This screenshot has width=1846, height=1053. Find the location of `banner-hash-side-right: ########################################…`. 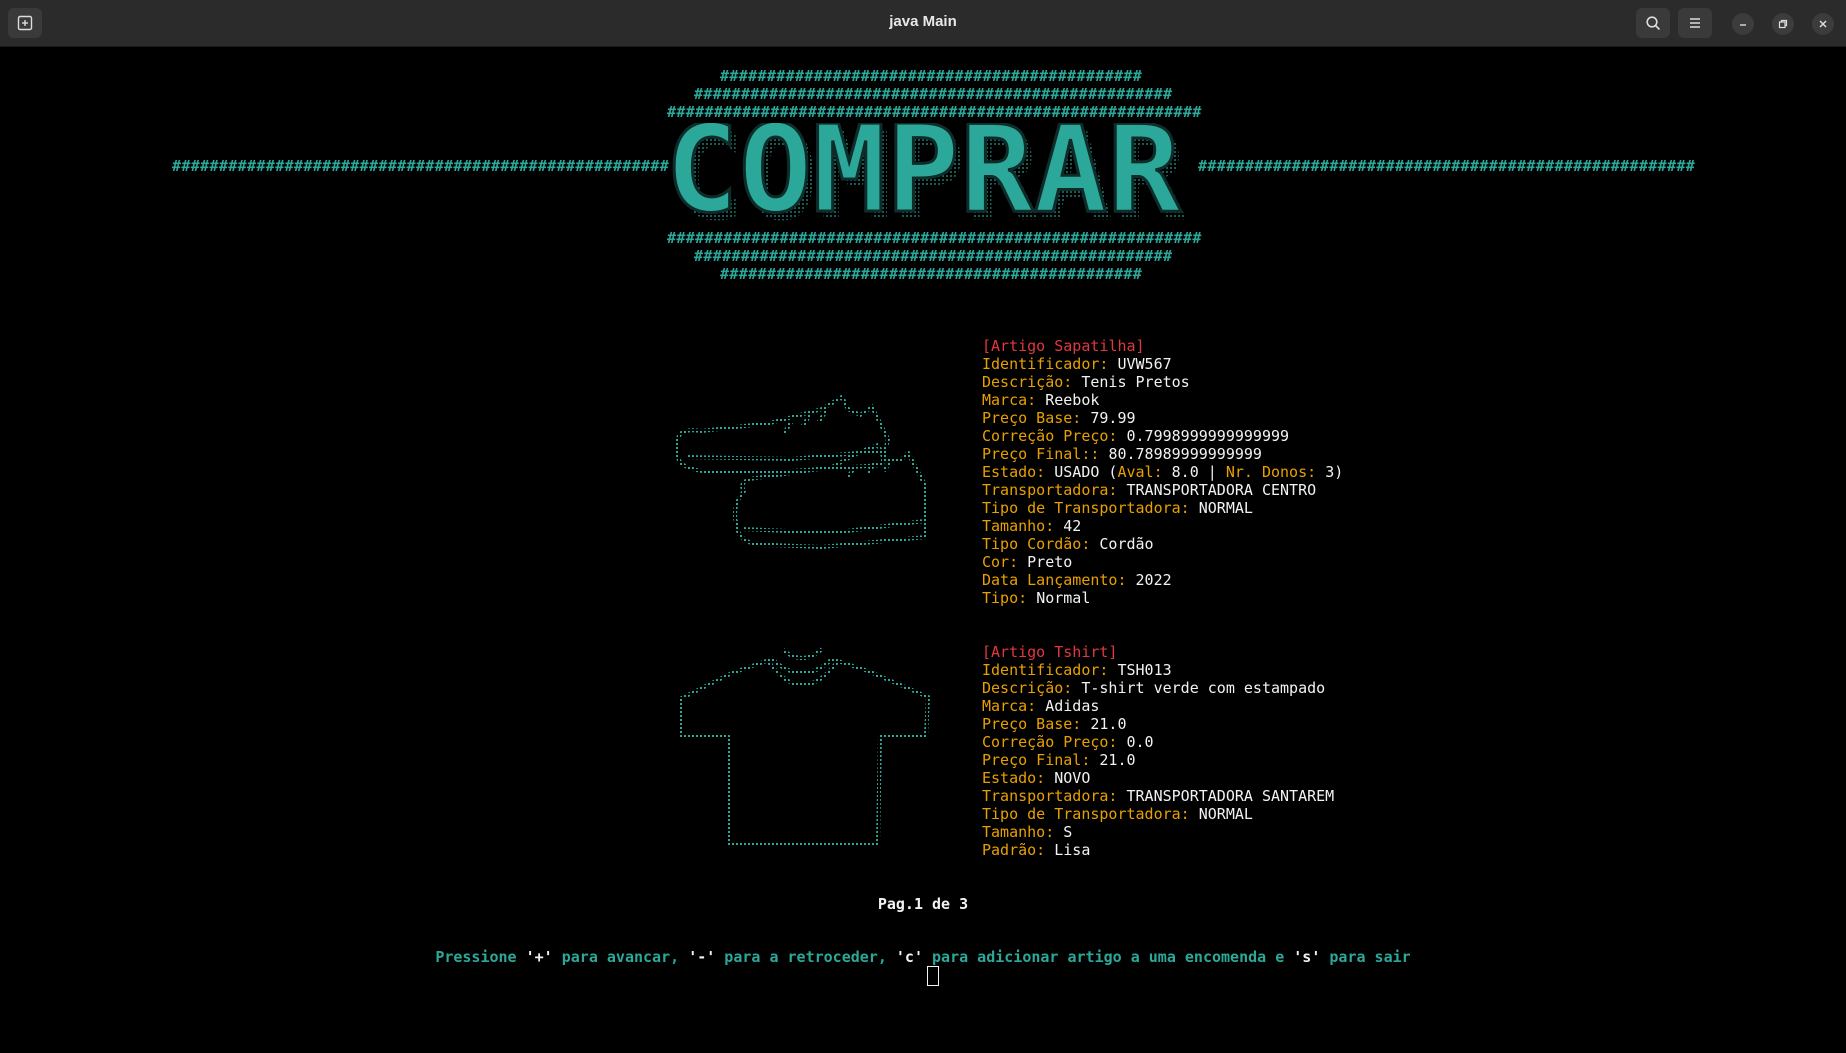

banner-hash-side-right: ########################################… is located at coordinates (1447, 166).